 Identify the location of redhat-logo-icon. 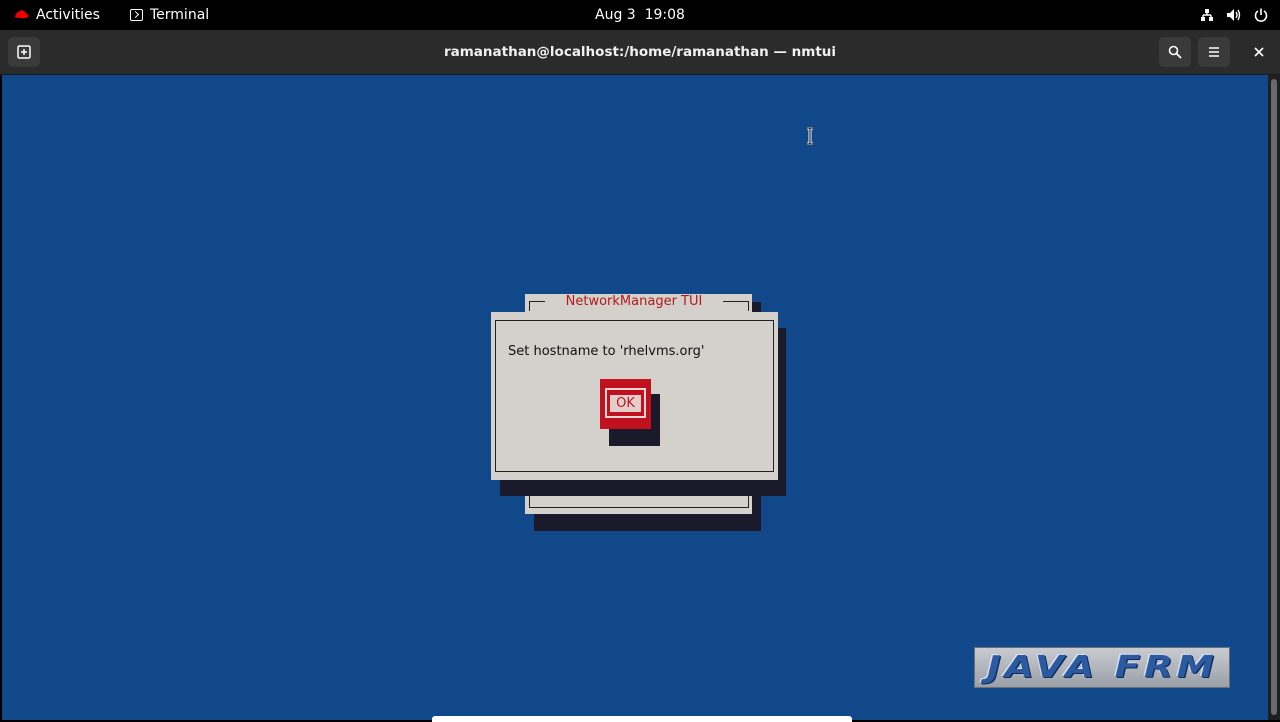
(22, 14).